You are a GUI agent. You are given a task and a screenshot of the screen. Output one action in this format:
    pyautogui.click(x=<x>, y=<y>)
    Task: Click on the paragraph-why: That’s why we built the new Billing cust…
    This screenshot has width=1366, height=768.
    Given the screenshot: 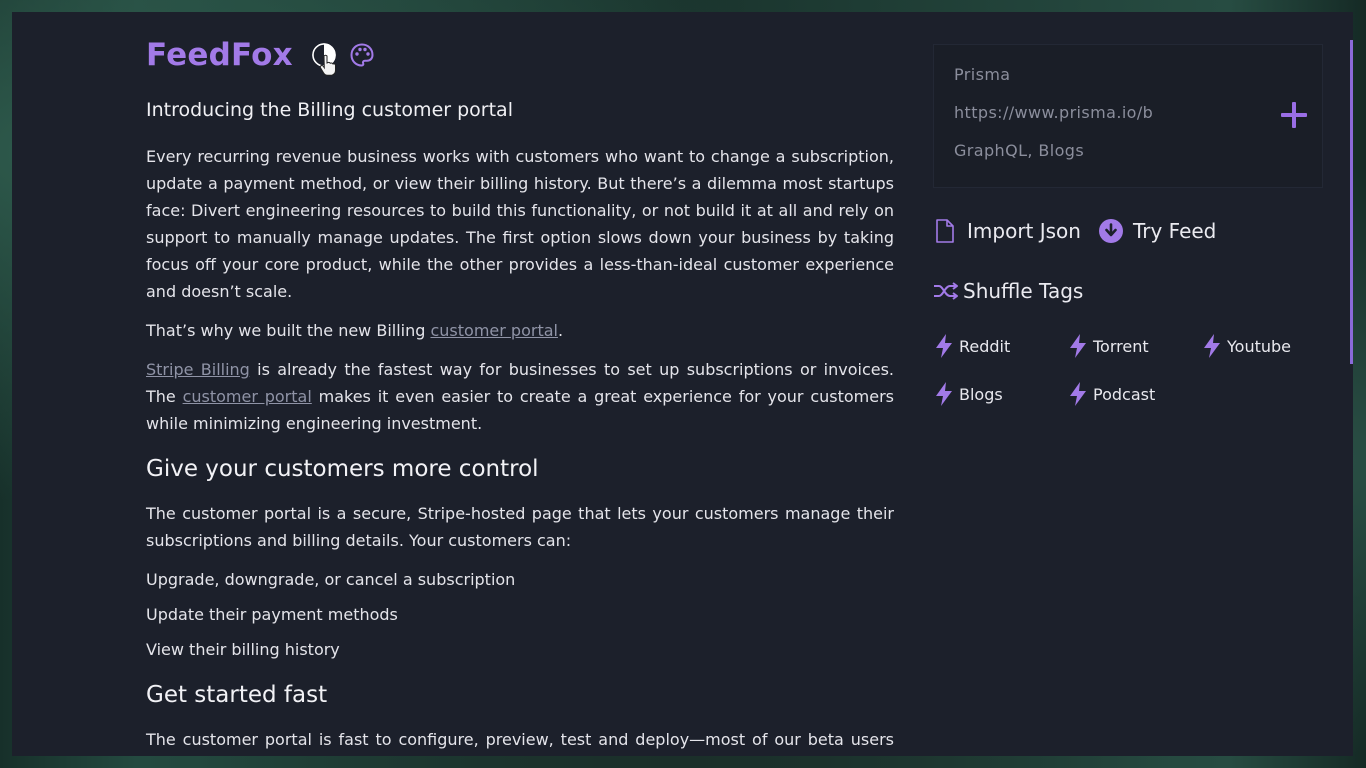 What is the action you would take?
    pyautogui.click(x=520, y=330)
    